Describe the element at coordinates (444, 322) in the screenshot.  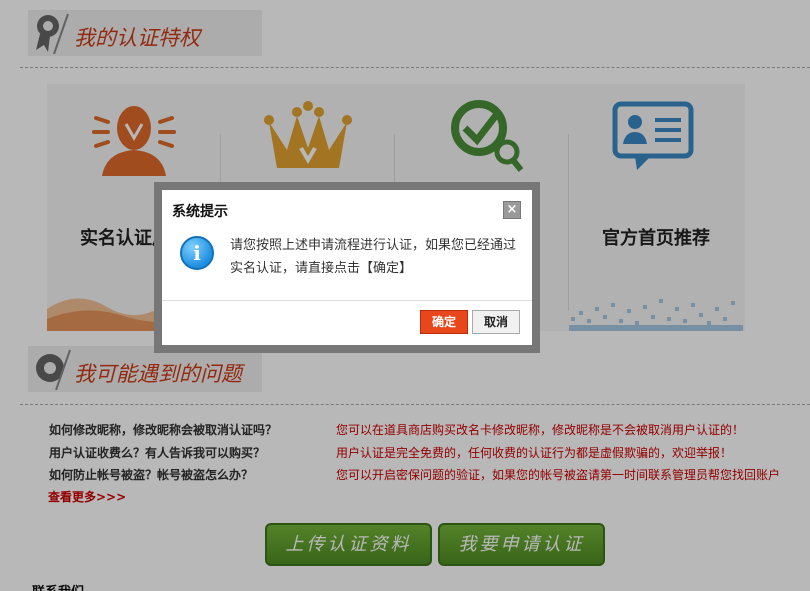
I see `confirm-button: 确定` at that location.